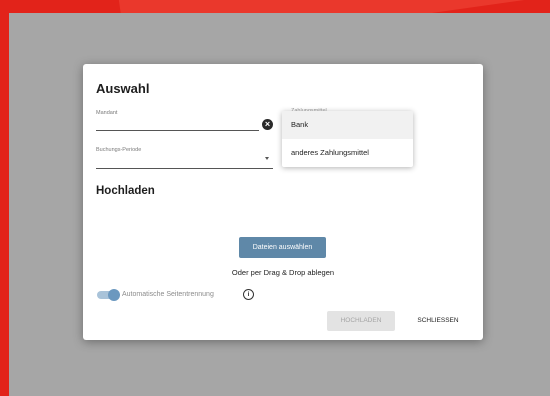  I want to click on close-button: SCHLIESSEN, so click(438, 321).